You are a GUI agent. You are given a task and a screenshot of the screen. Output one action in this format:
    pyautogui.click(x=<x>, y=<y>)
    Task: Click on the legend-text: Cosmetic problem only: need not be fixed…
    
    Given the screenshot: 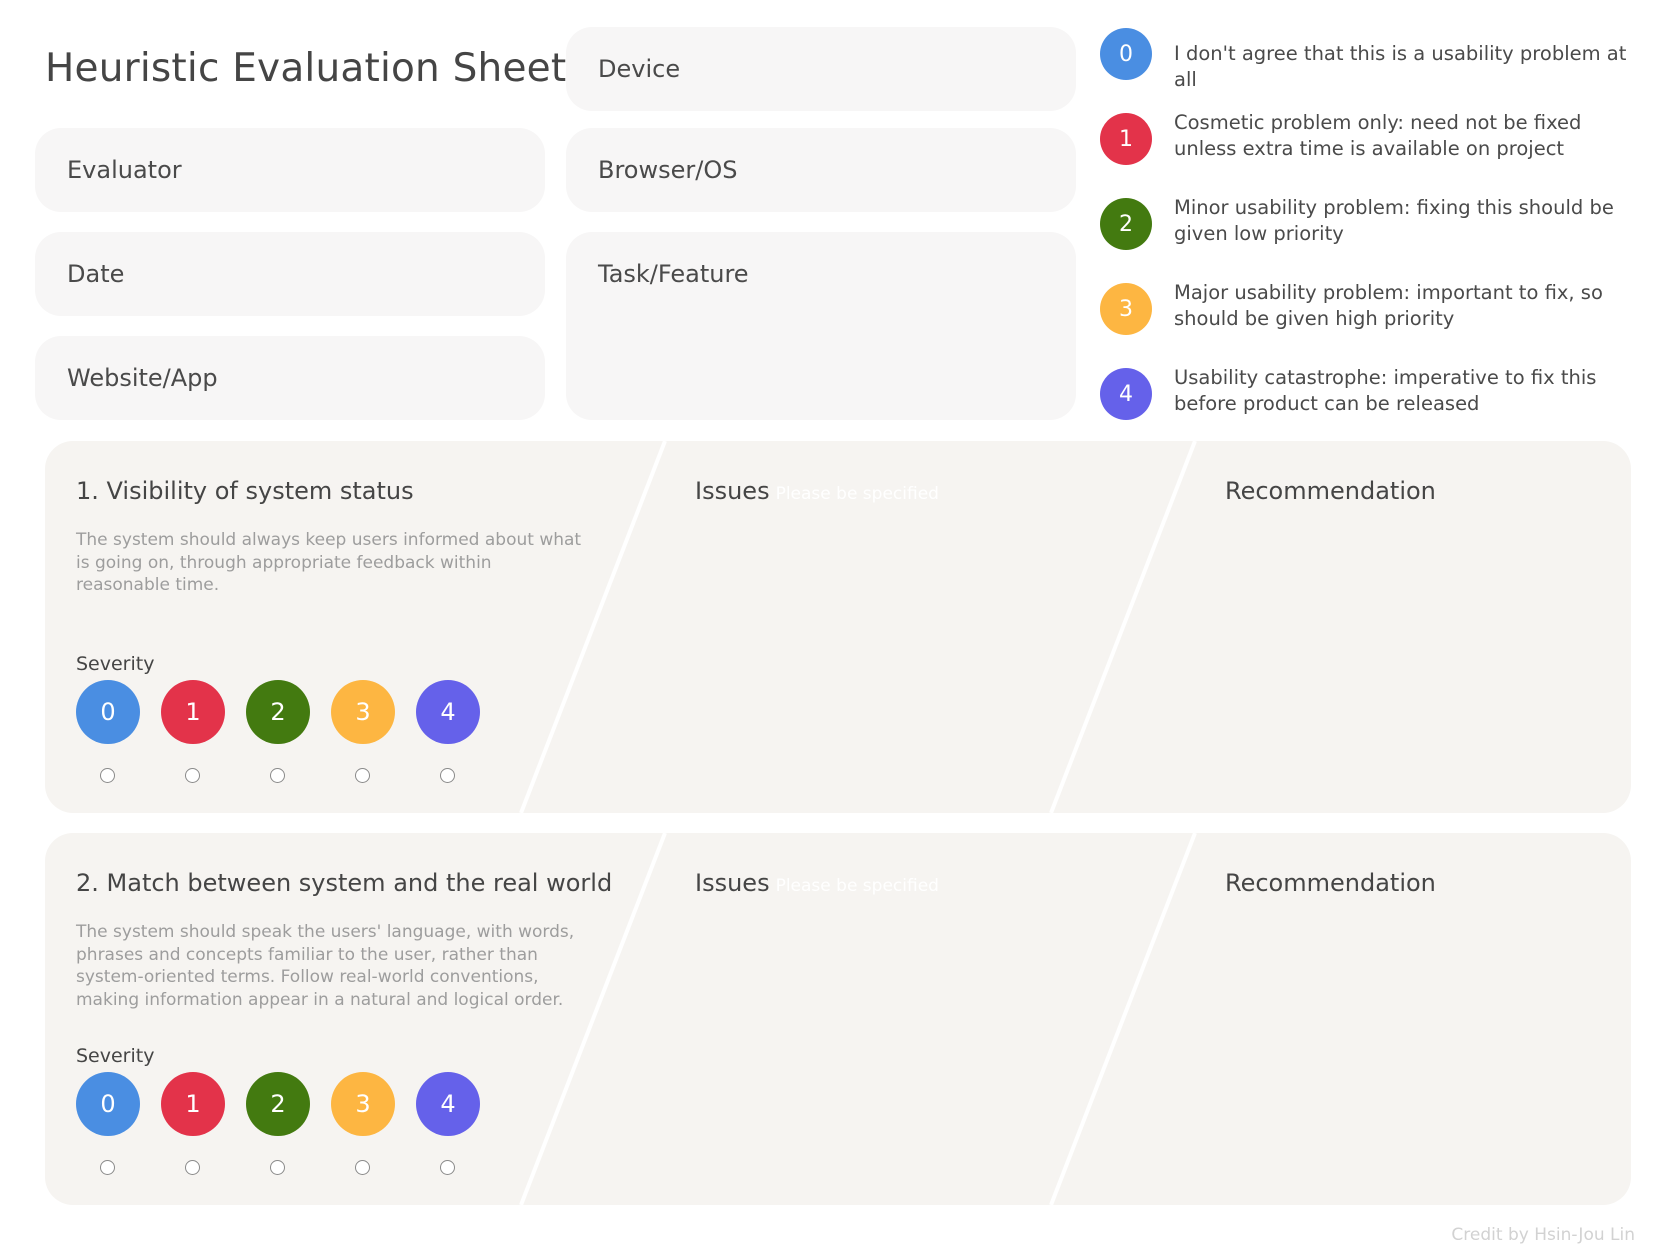 What is the action you would take?
    pyautogui.click(x=1378, y=135)
    